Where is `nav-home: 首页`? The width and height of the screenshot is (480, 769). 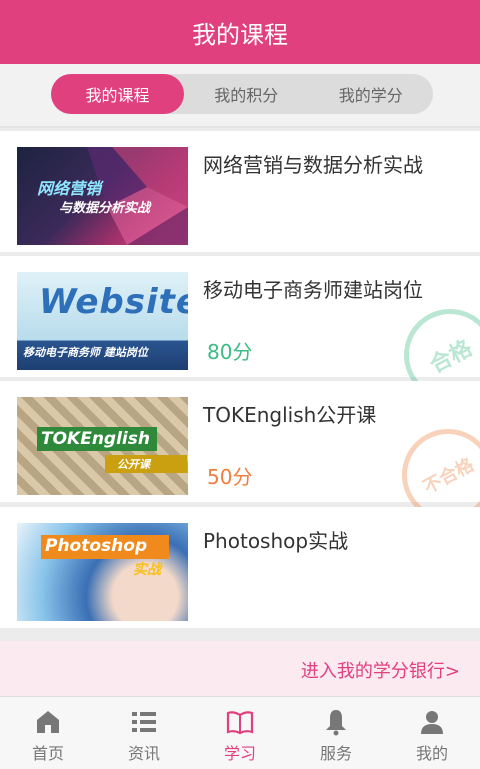
nav-home: 首页 is located at coordinates (48, 733).